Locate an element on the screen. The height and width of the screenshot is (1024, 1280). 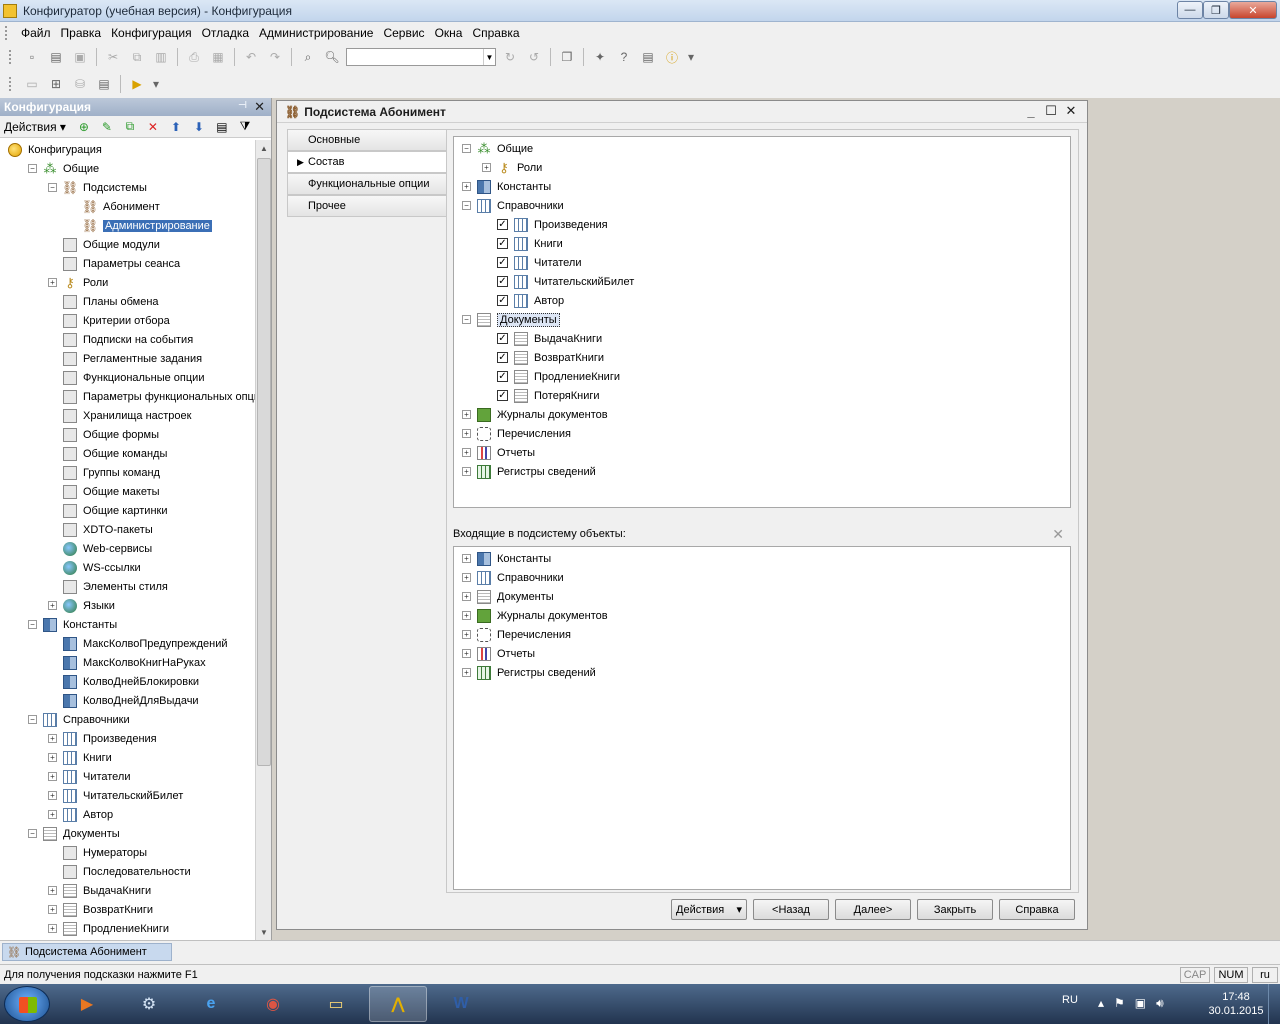
composition-item: + Регистры сведений is located at coordinates (762, 471).